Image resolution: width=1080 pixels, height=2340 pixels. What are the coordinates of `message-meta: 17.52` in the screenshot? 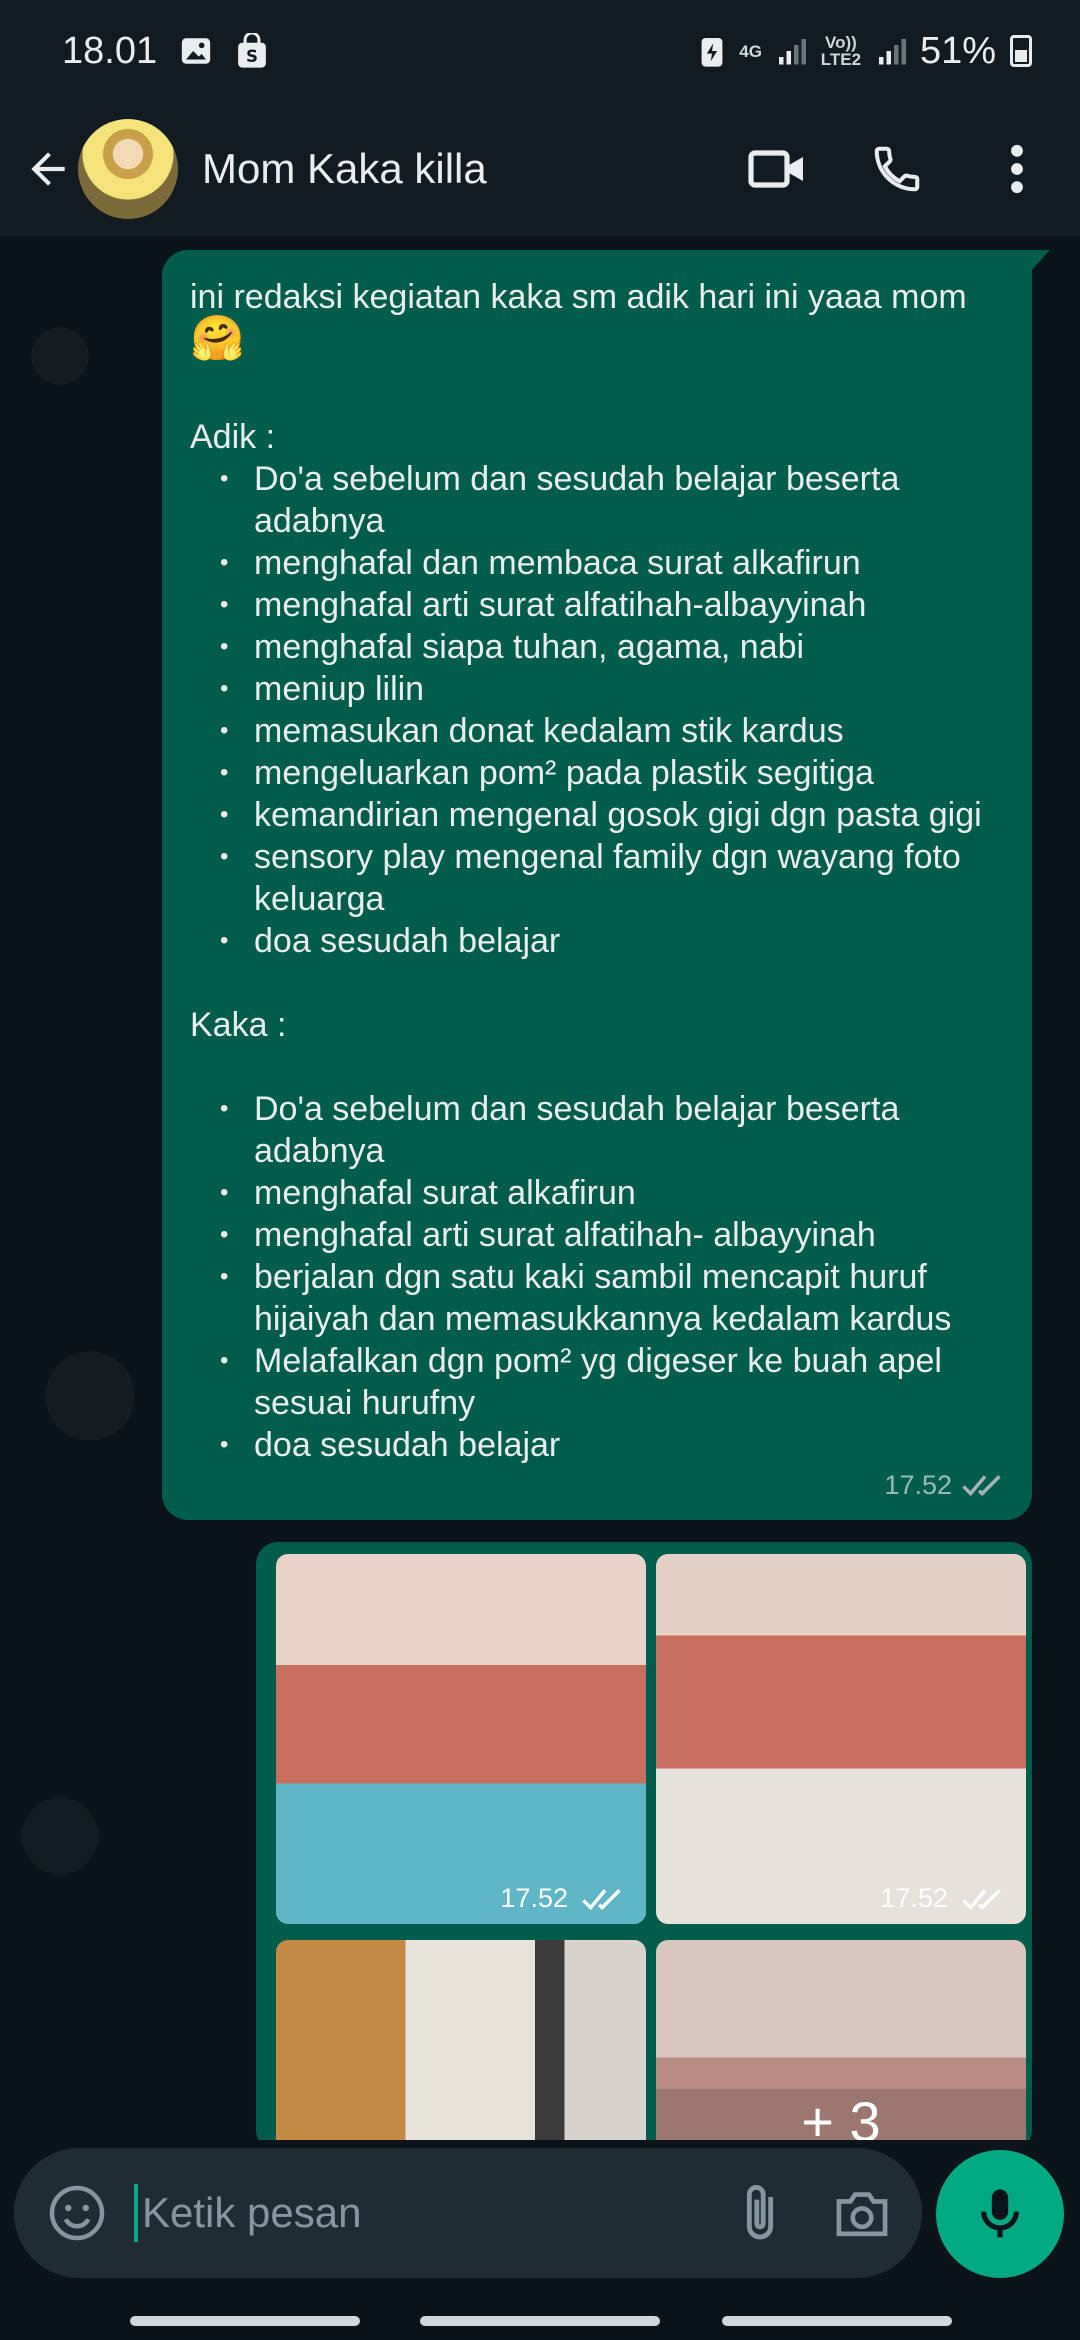 It's located at (946, 1485).